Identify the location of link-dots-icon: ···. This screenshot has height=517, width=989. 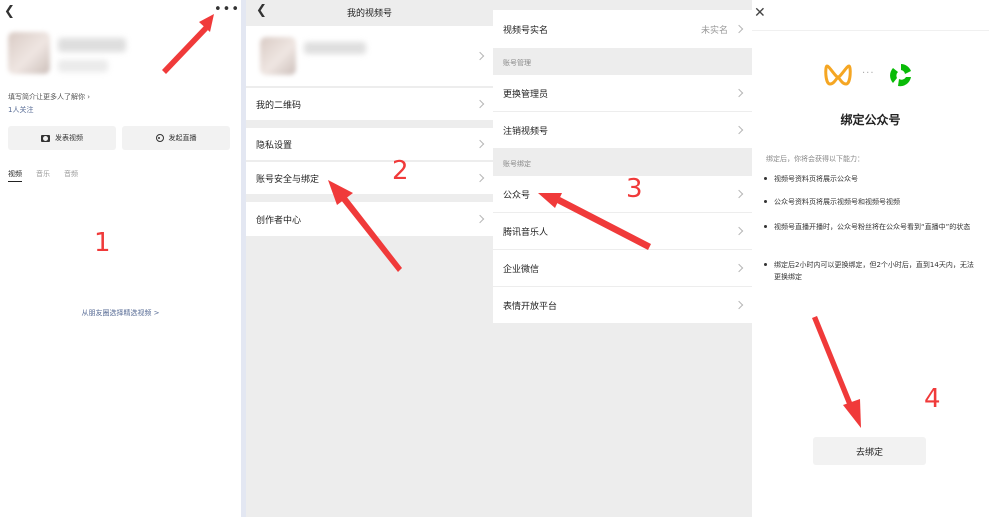
(868, 73).